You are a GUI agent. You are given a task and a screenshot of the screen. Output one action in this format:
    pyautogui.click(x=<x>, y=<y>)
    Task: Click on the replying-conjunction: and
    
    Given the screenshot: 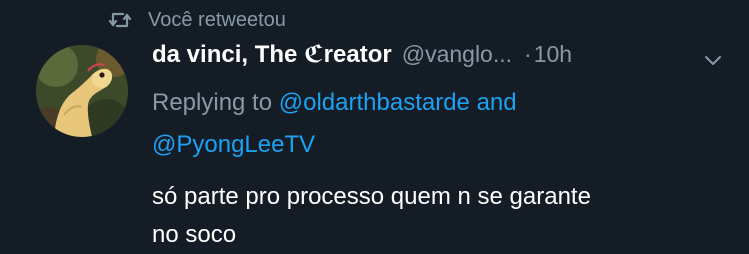 What is the action you would take?
    pyautogui.click(x=493, y=102)
    